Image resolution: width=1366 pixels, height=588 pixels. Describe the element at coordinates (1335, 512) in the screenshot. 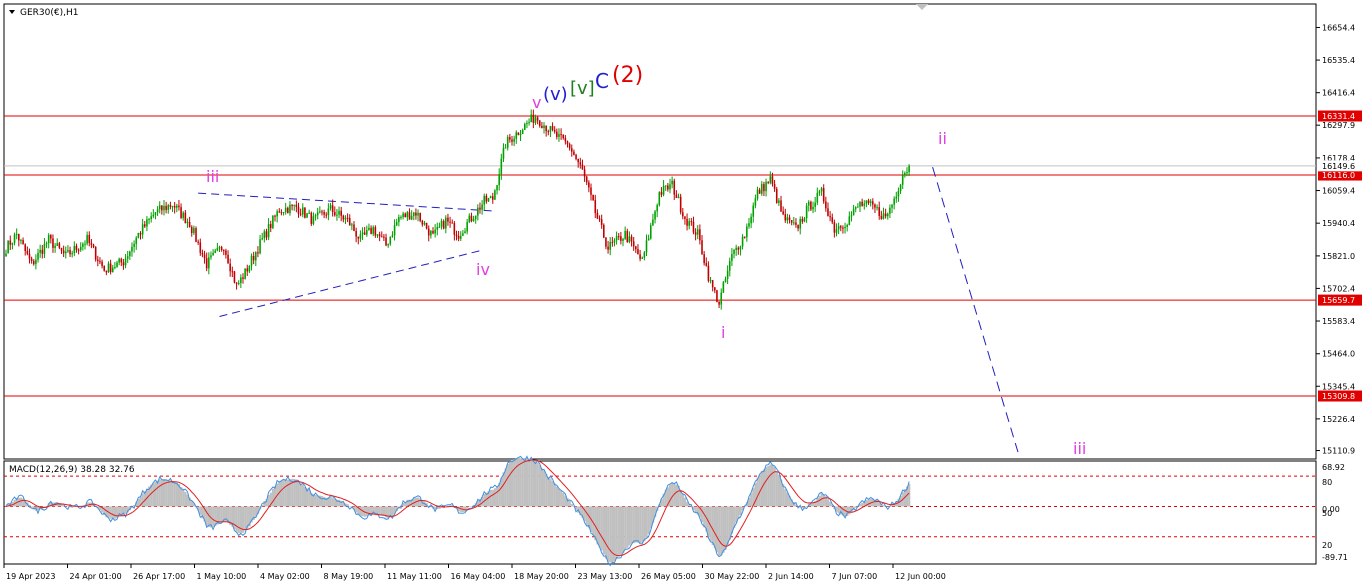

I see `macd-axis: 68.9280500.0020-89.71` at that location.